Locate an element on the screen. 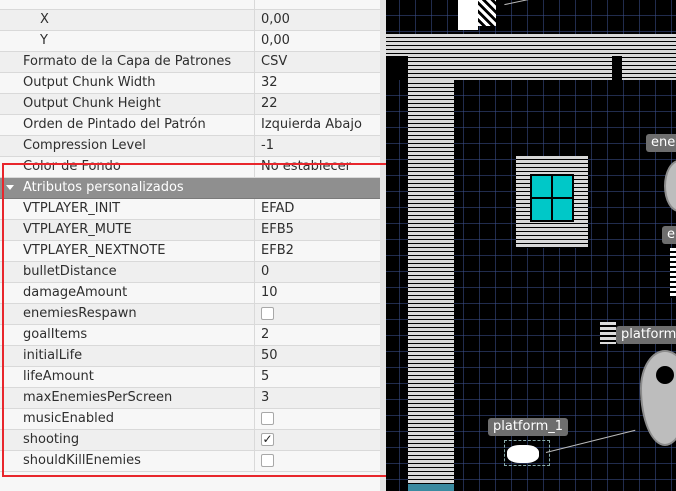  property-row: Y 0,00 is located at coordinates (190, 41).